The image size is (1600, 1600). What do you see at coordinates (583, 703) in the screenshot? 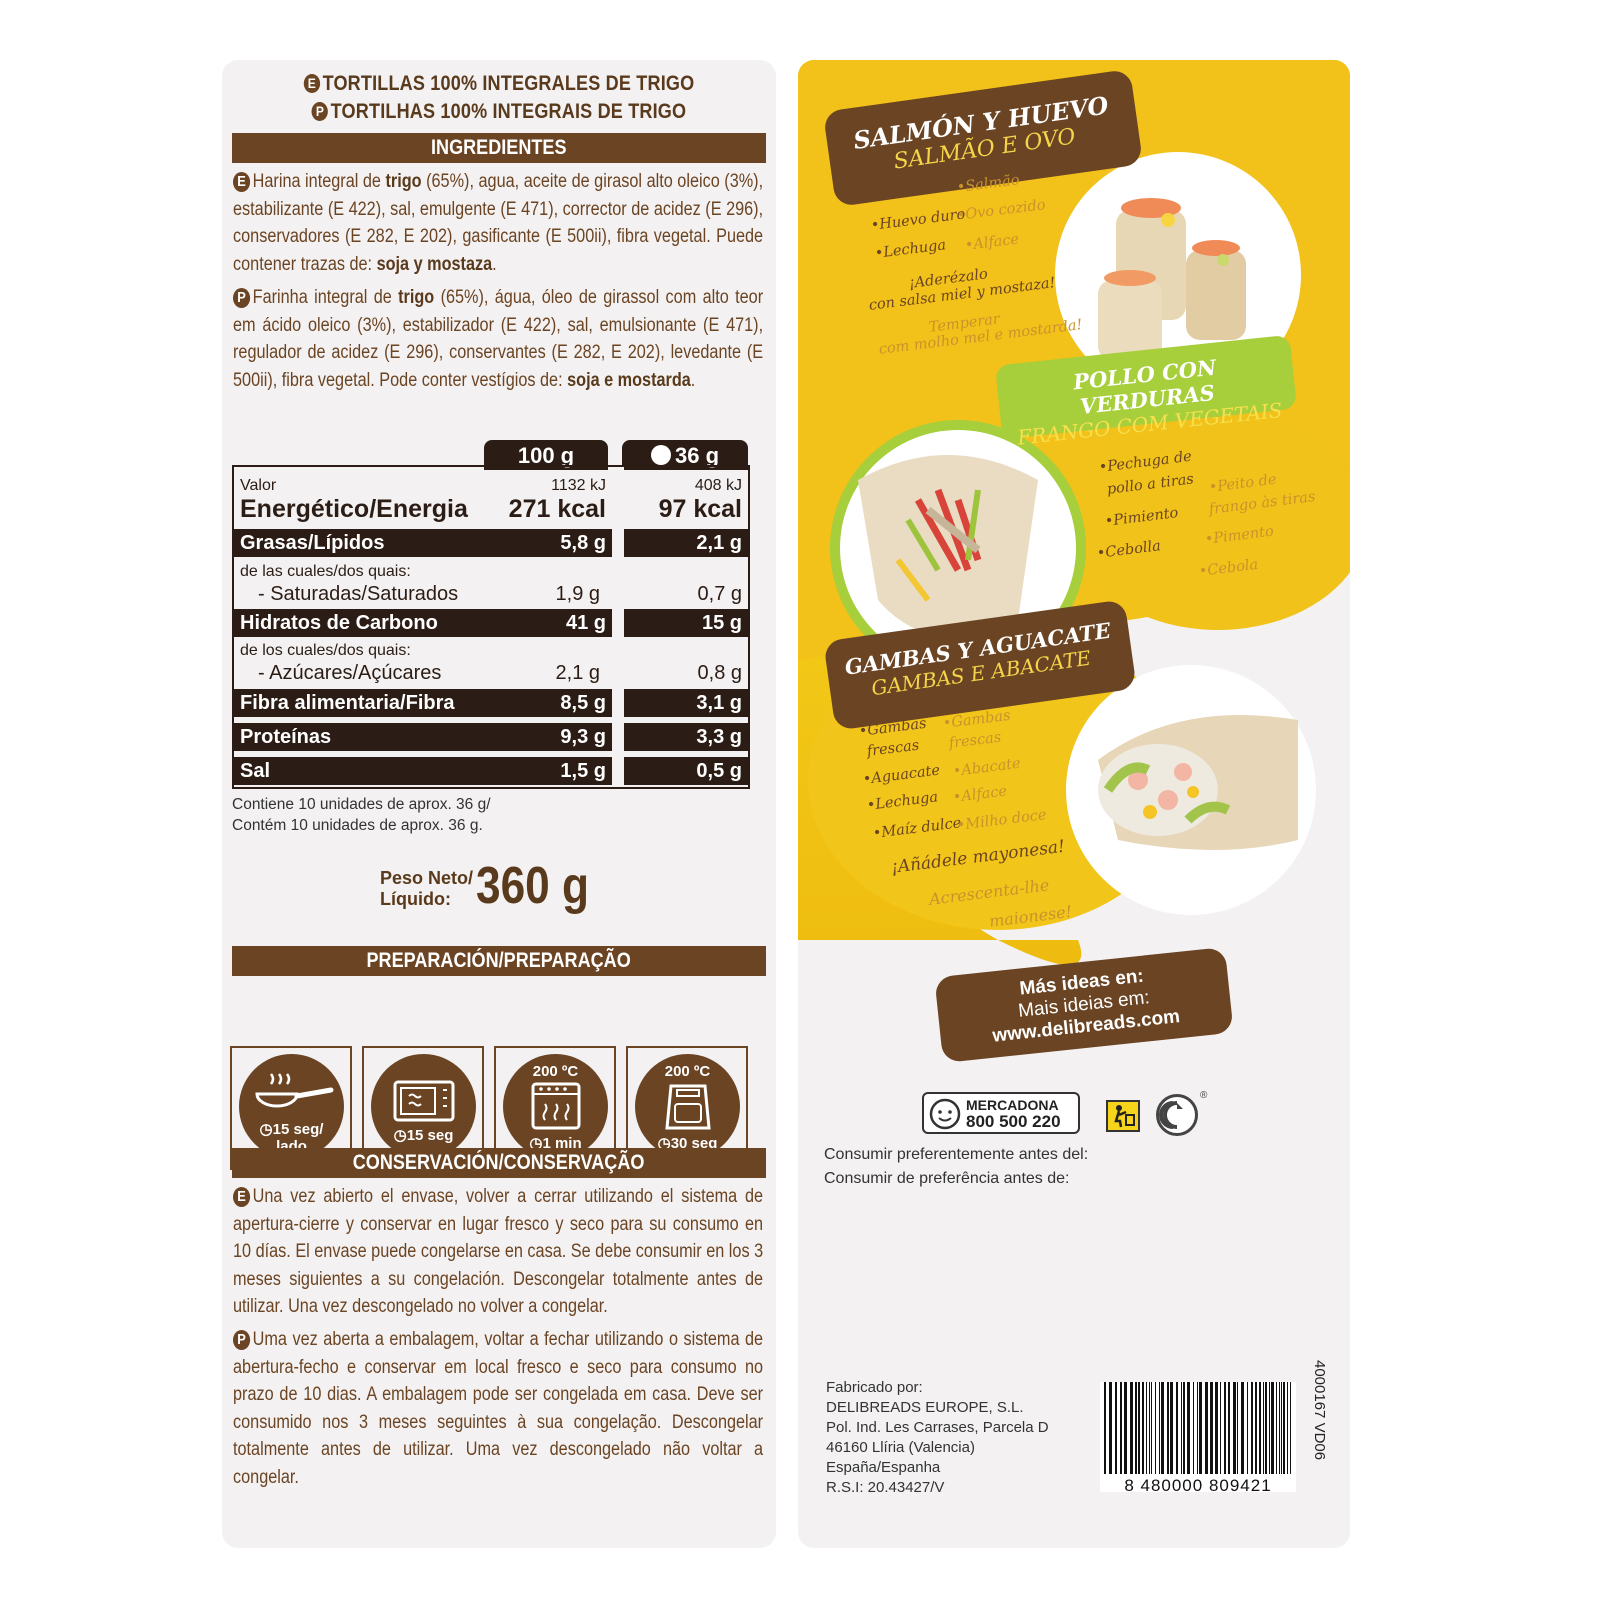
I see `fibre-100: 8,5 g` at bounding box center [583, 703].